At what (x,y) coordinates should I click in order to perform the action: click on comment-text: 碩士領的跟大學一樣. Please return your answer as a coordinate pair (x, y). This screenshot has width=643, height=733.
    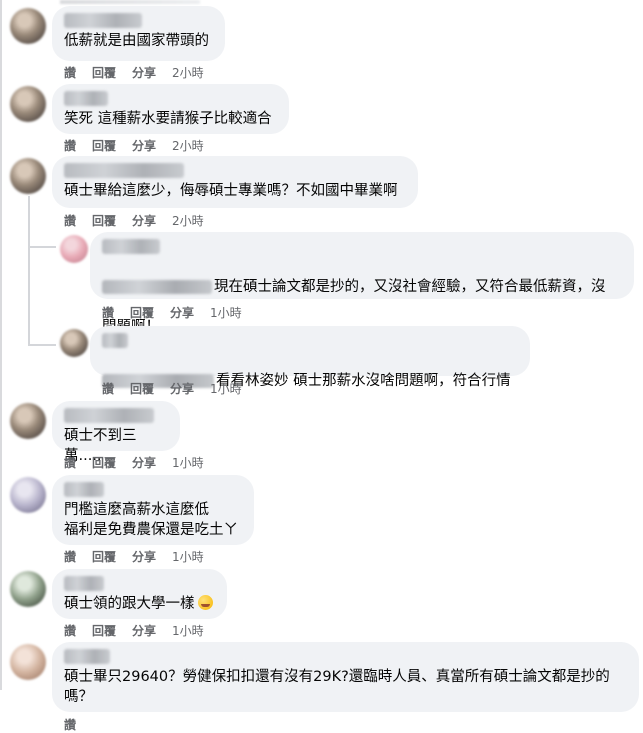
    Looking at the image, I should click on (139, 604).